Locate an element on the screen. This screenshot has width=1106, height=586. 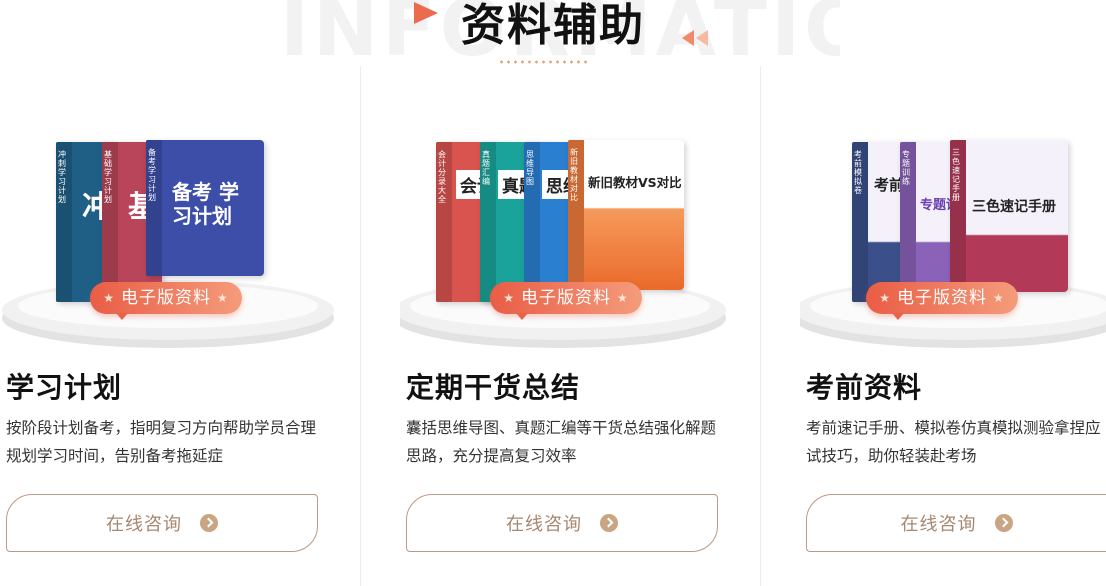
book-cover: 三色速记手册 三色速记手册 is located at coordinates (1009, 216).